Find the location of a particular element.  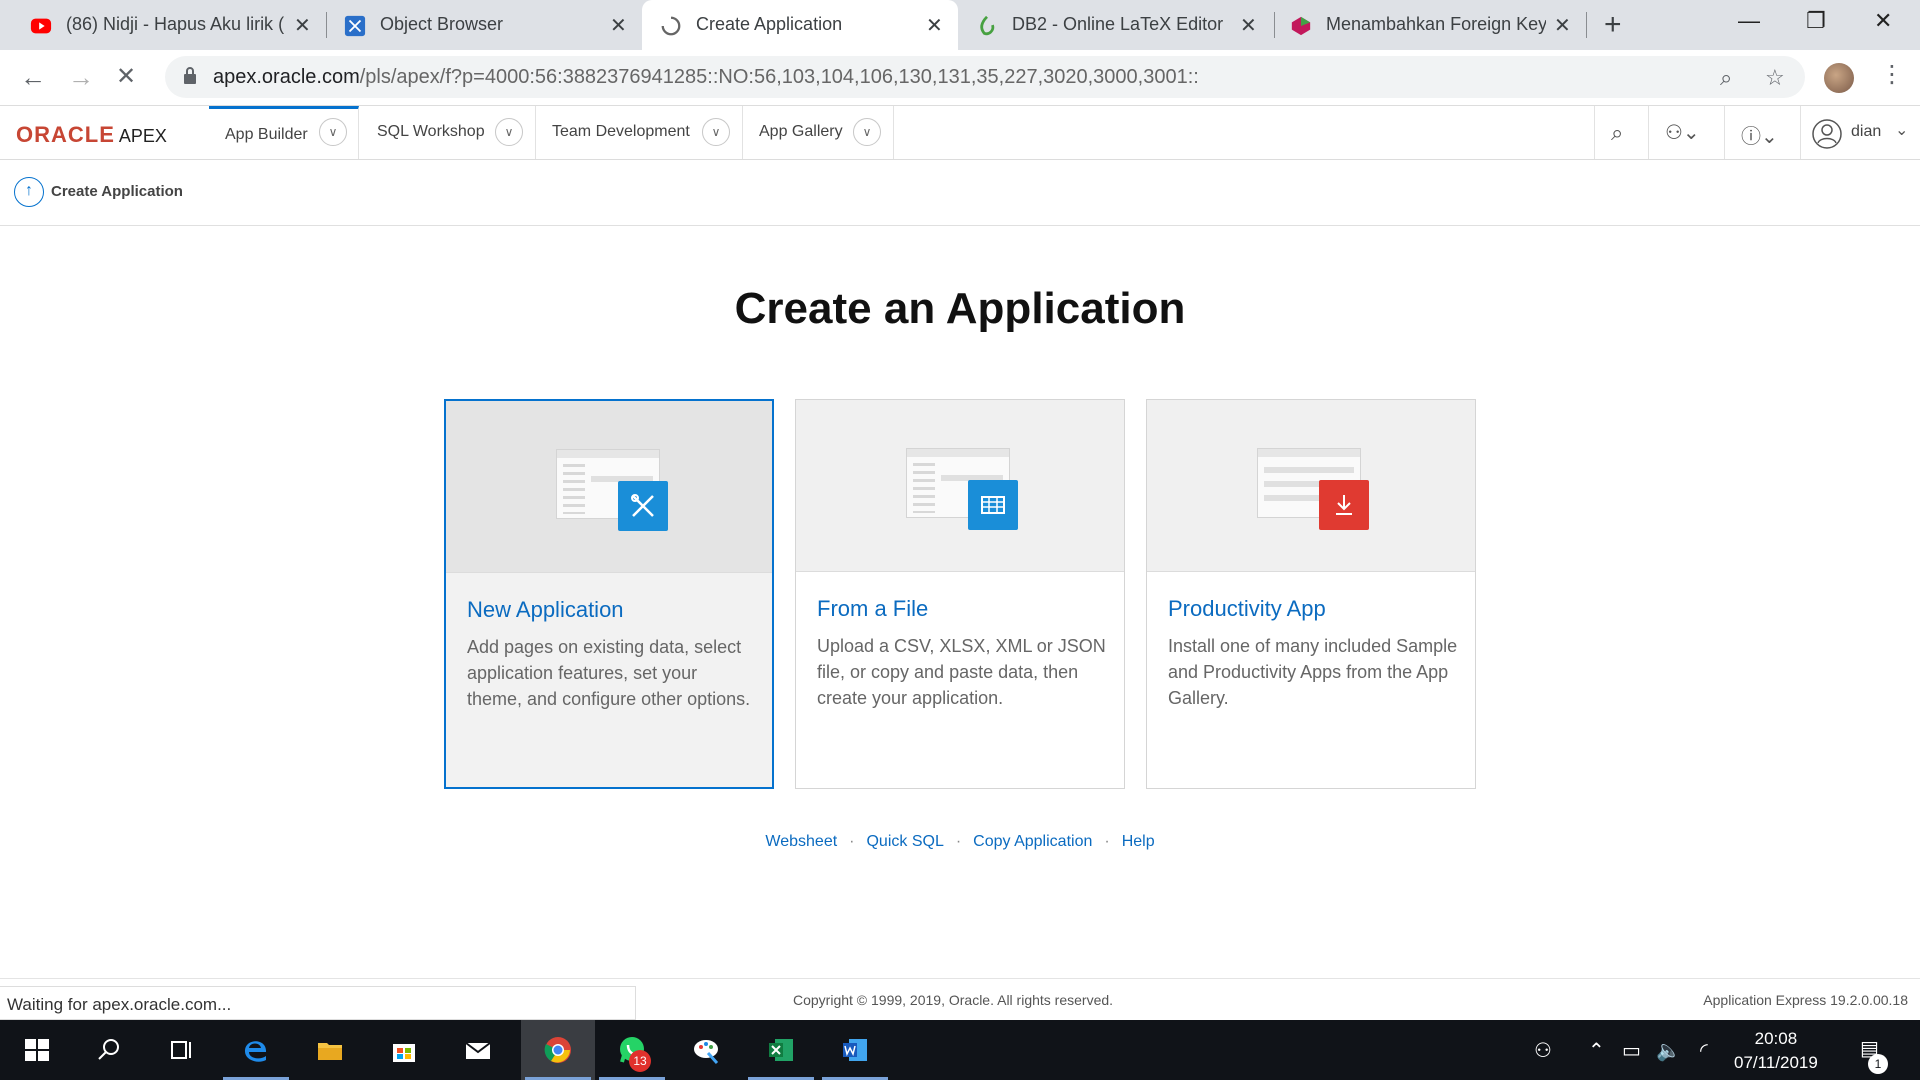

chrome-icon is located at coordinates (557, 1050).